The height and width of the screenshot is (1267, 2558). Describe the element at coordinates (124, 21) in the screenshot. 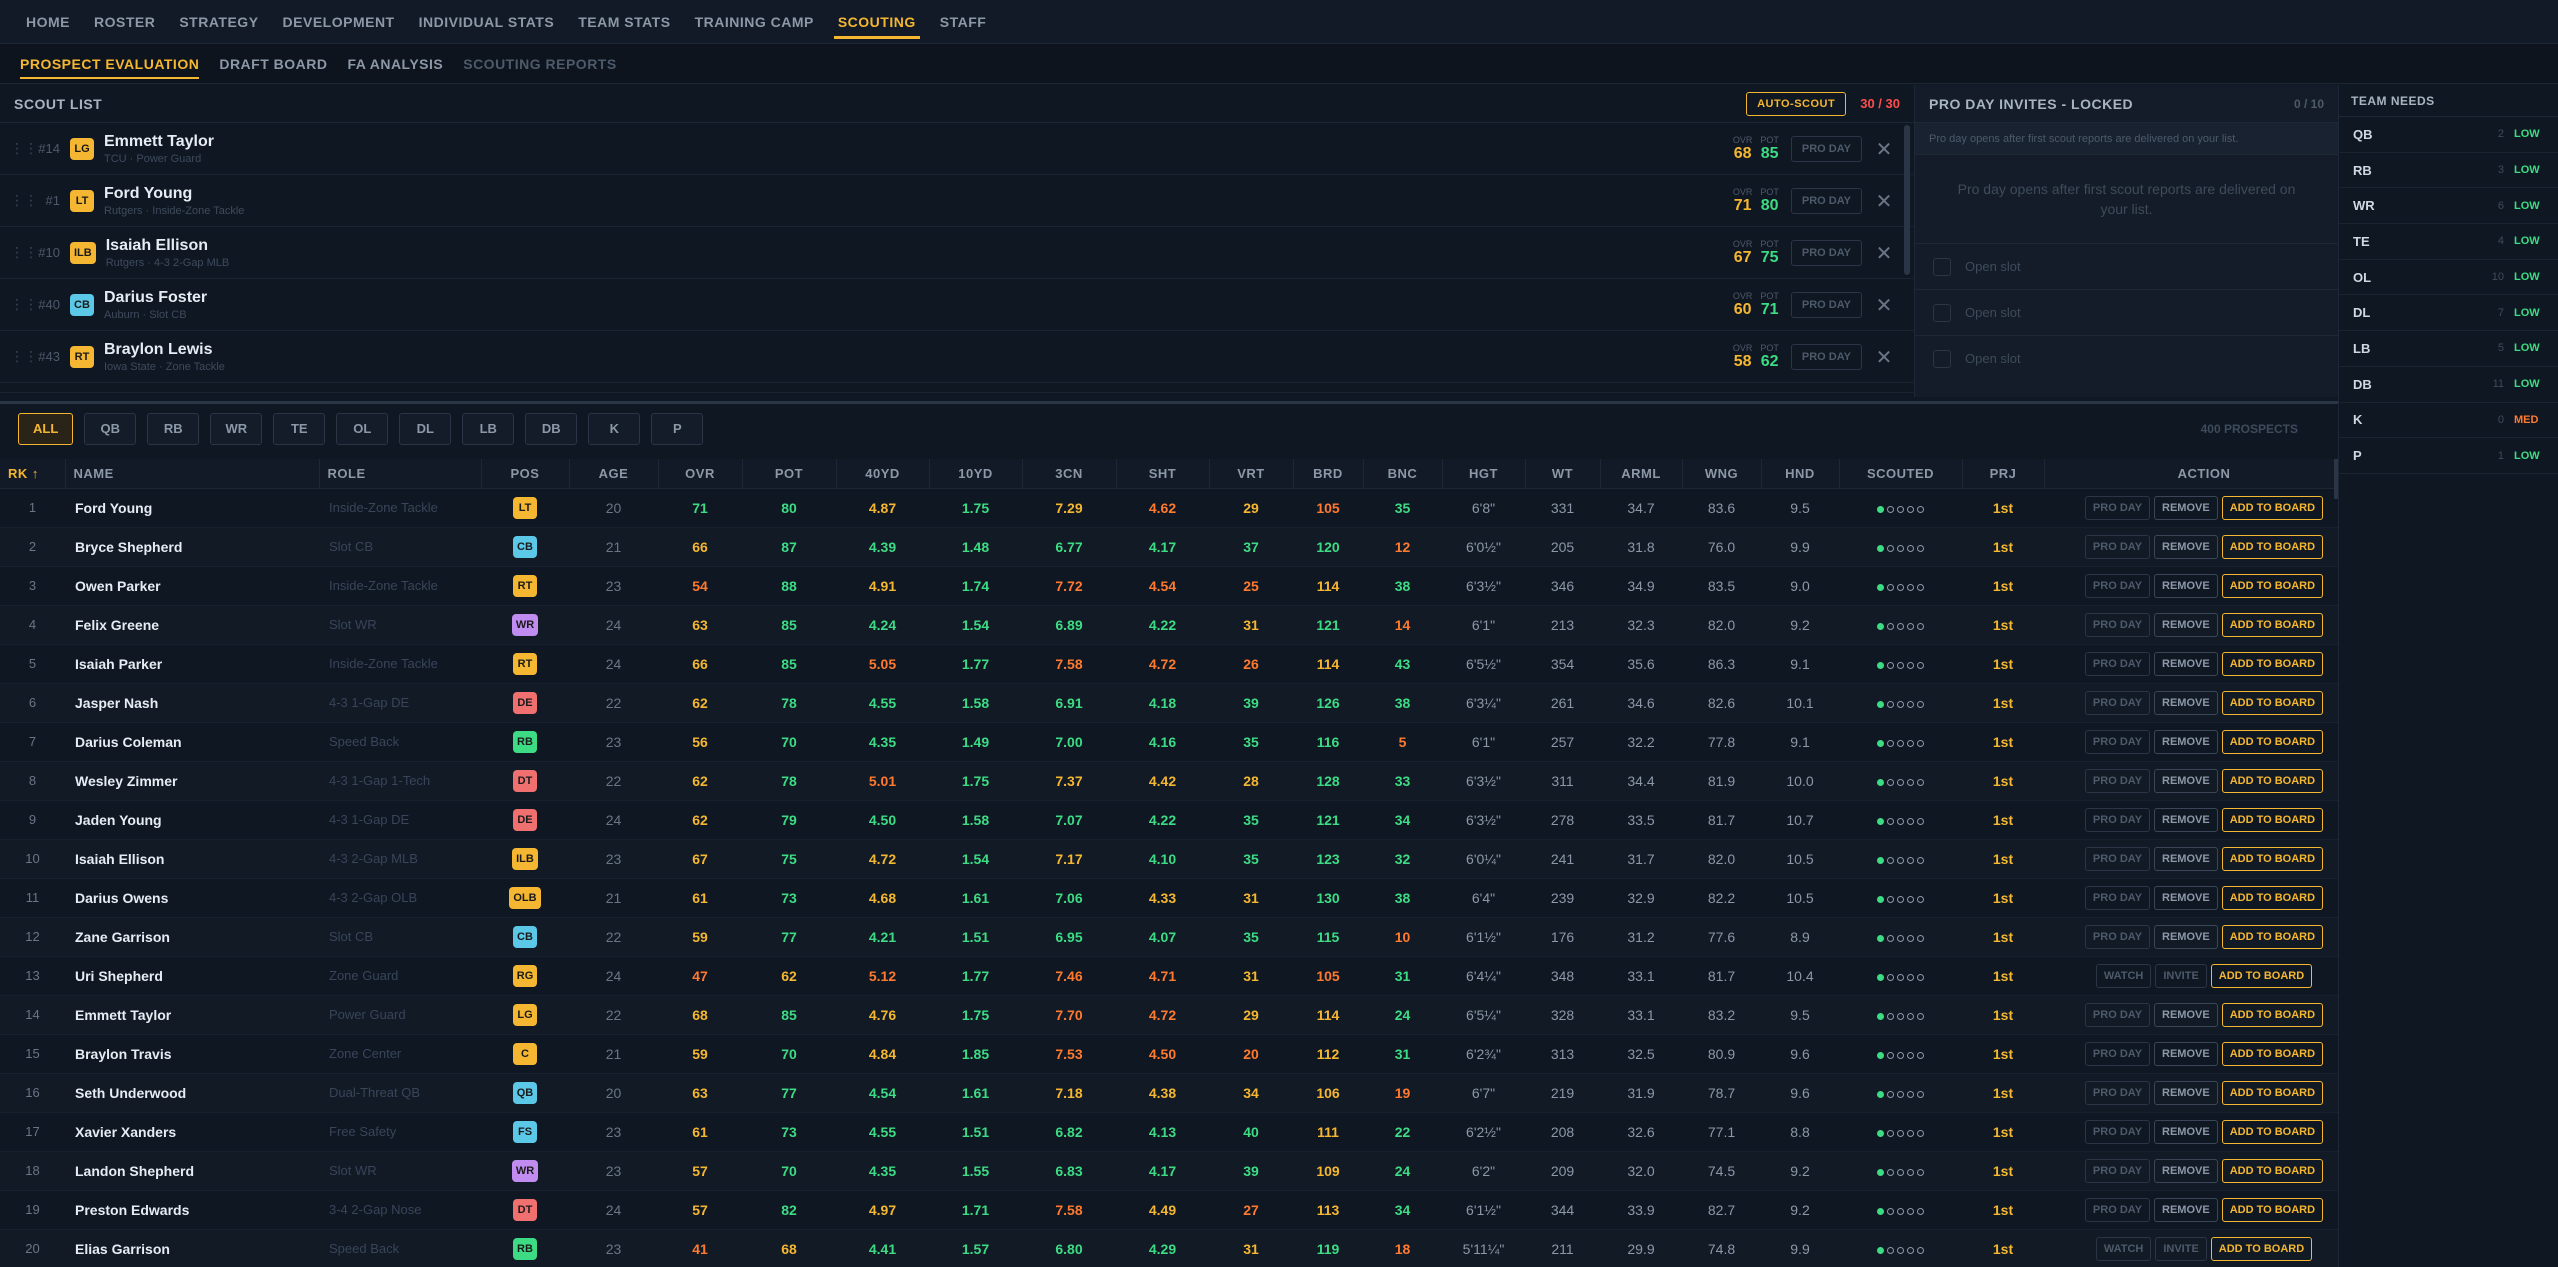

I see `nav-roster: ROSTER` at that location.